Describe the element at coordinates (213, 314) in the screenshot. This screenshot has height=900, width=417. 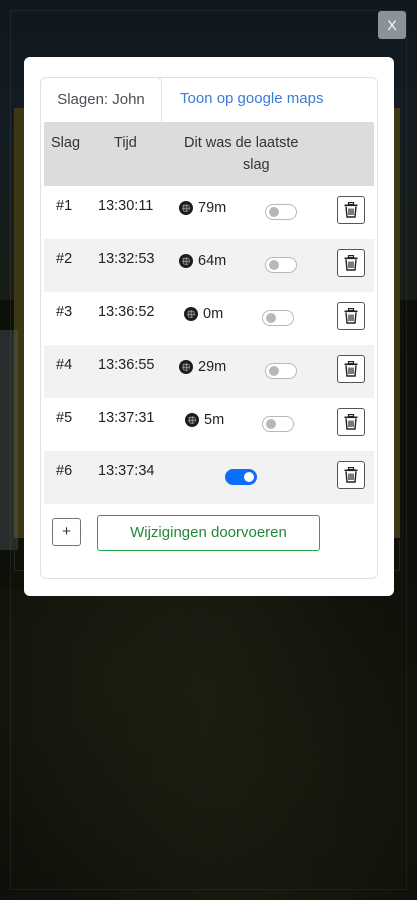
I see `shot-distance-value: 0m` at that location.